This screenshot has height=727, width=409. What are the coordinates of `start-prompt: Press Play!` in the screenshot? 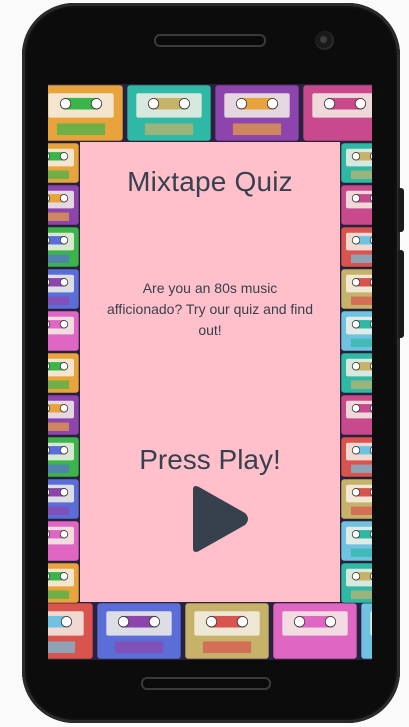 It's located at (210, 459).